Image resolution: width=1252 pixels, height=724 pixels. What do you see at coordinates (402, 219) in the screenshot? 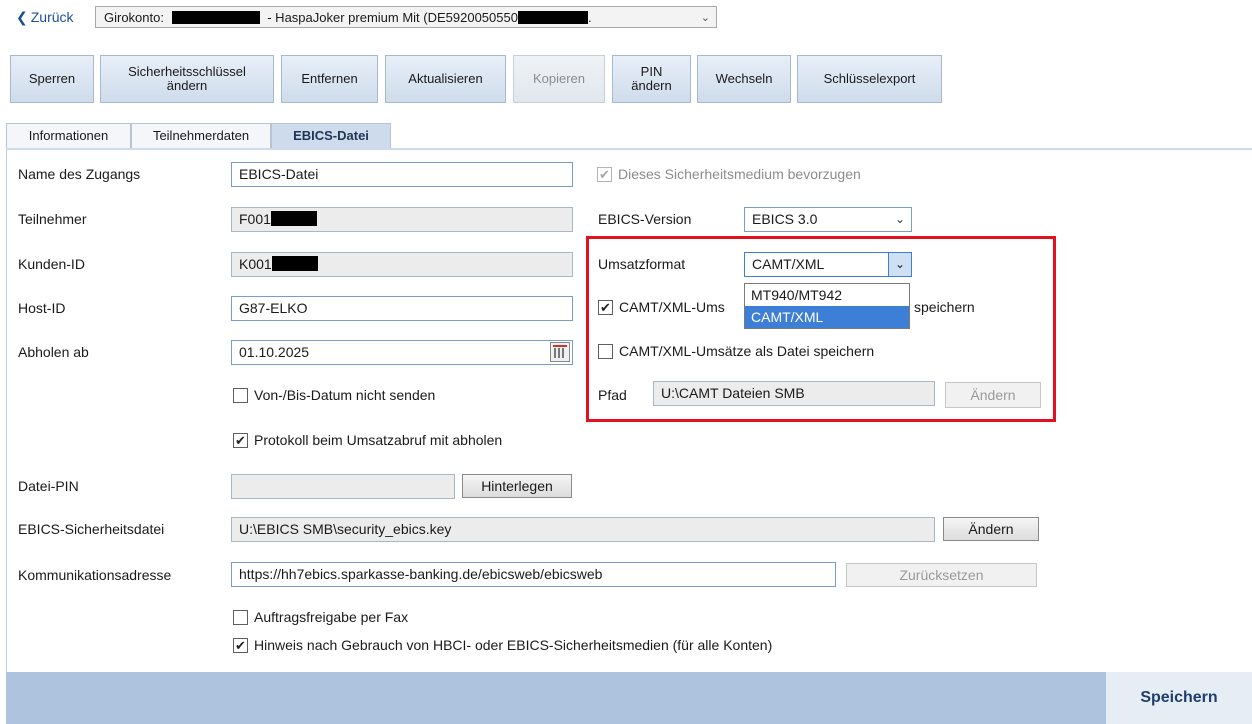
I see `teilnehmer-field: F001` at bounding box center [402, 219].